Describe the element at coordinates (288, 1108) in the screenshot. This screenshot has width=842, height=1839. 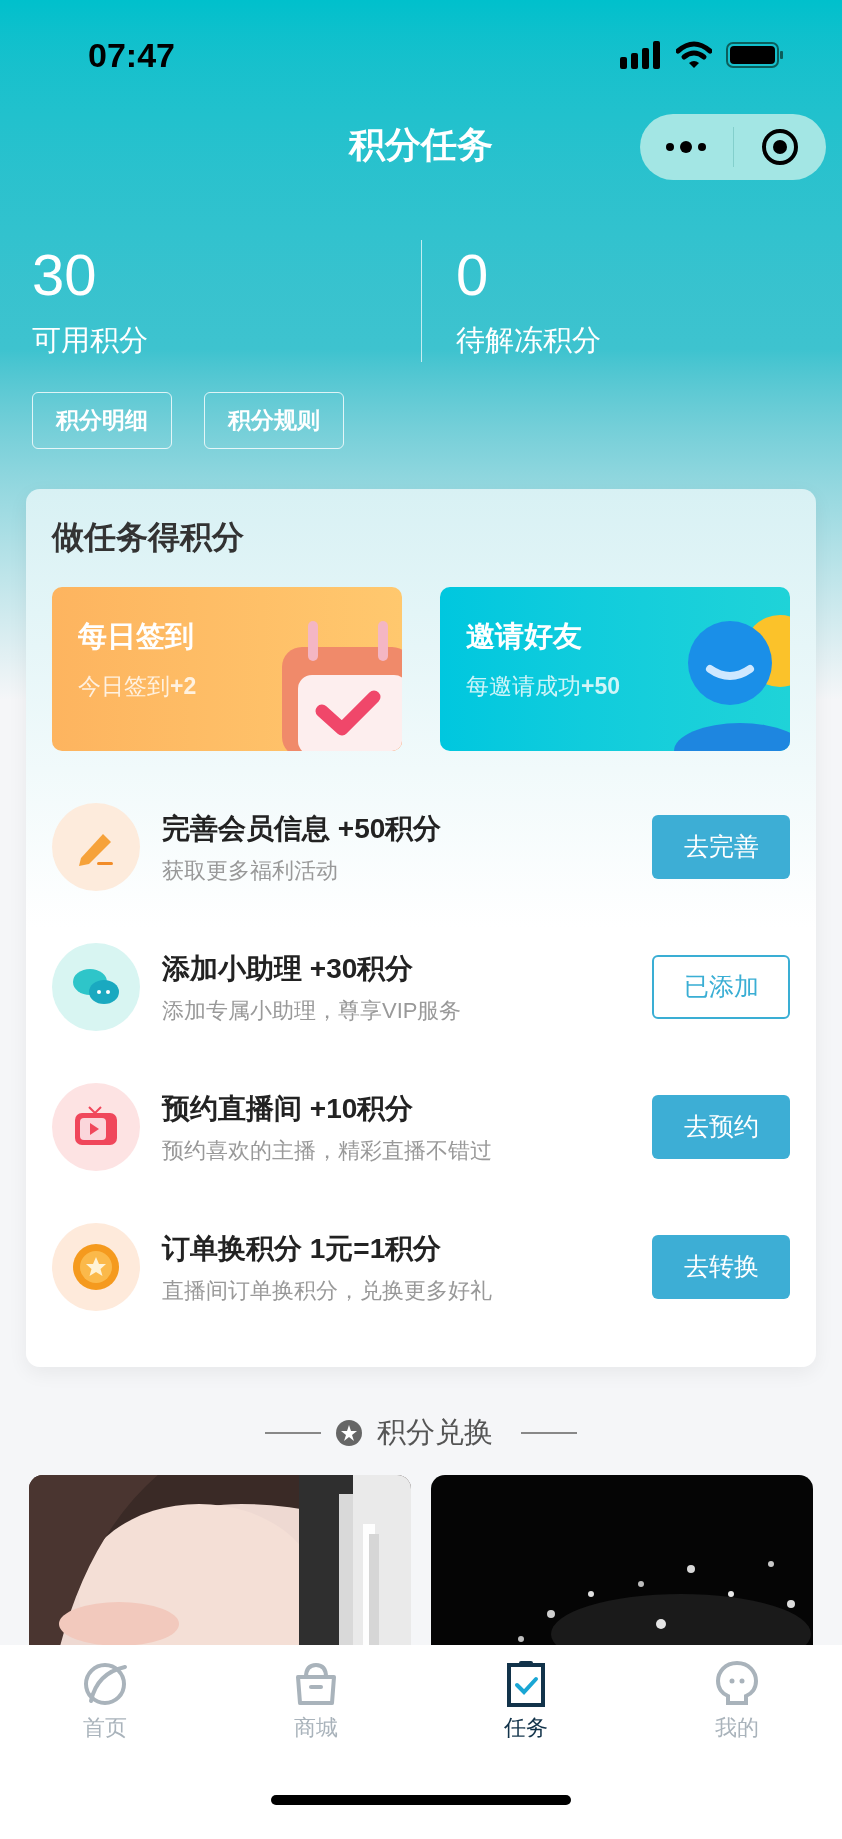
I see `task-title: 预约直播间 +10积分` at that location.